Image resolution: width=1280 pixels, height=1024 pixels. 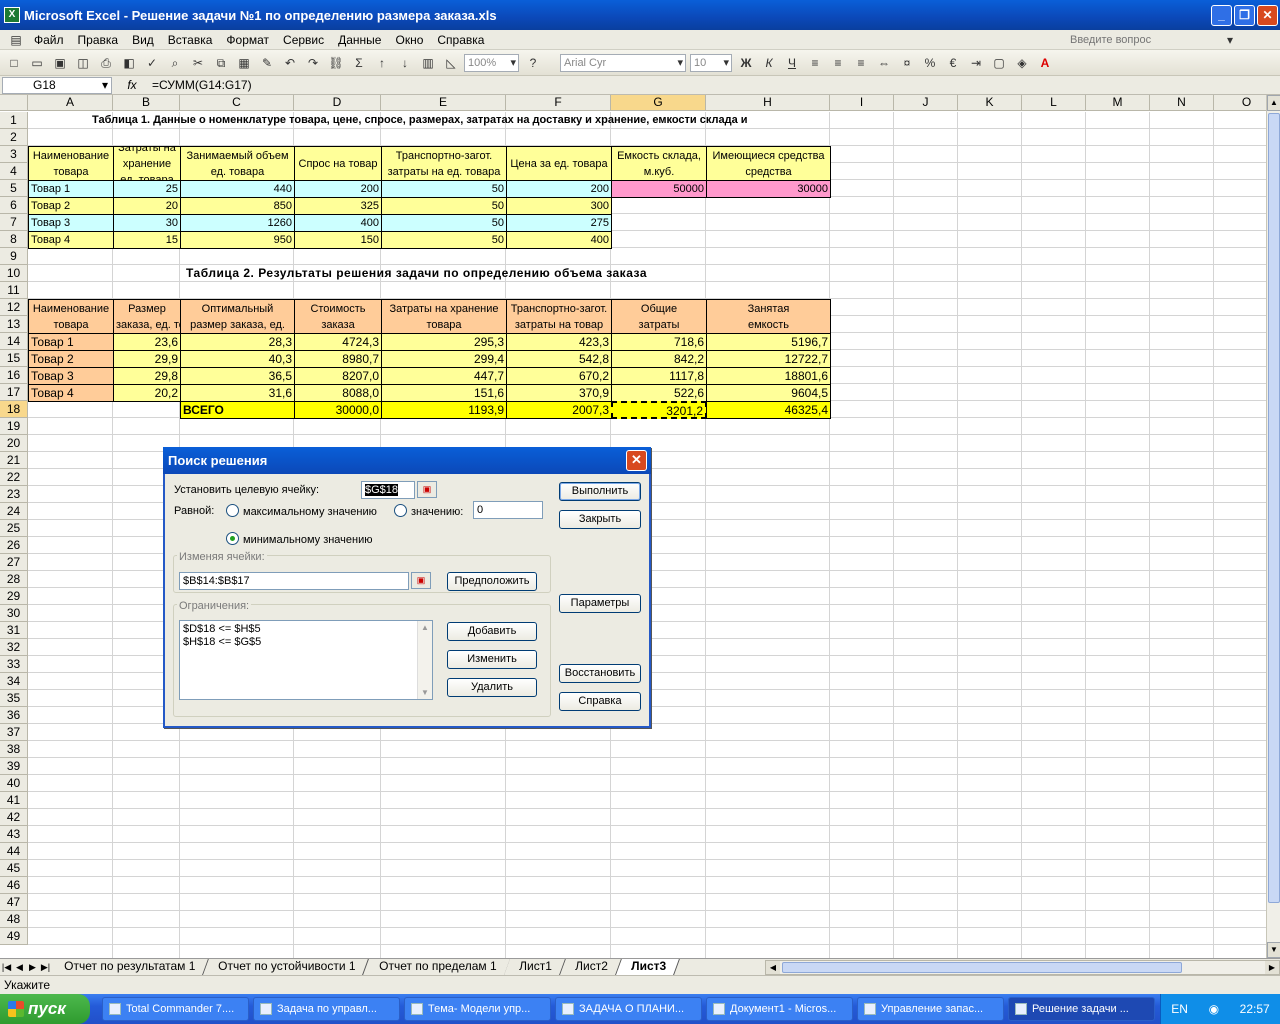 I want to click on fx-icon: fx, so click(x=132, y=85).